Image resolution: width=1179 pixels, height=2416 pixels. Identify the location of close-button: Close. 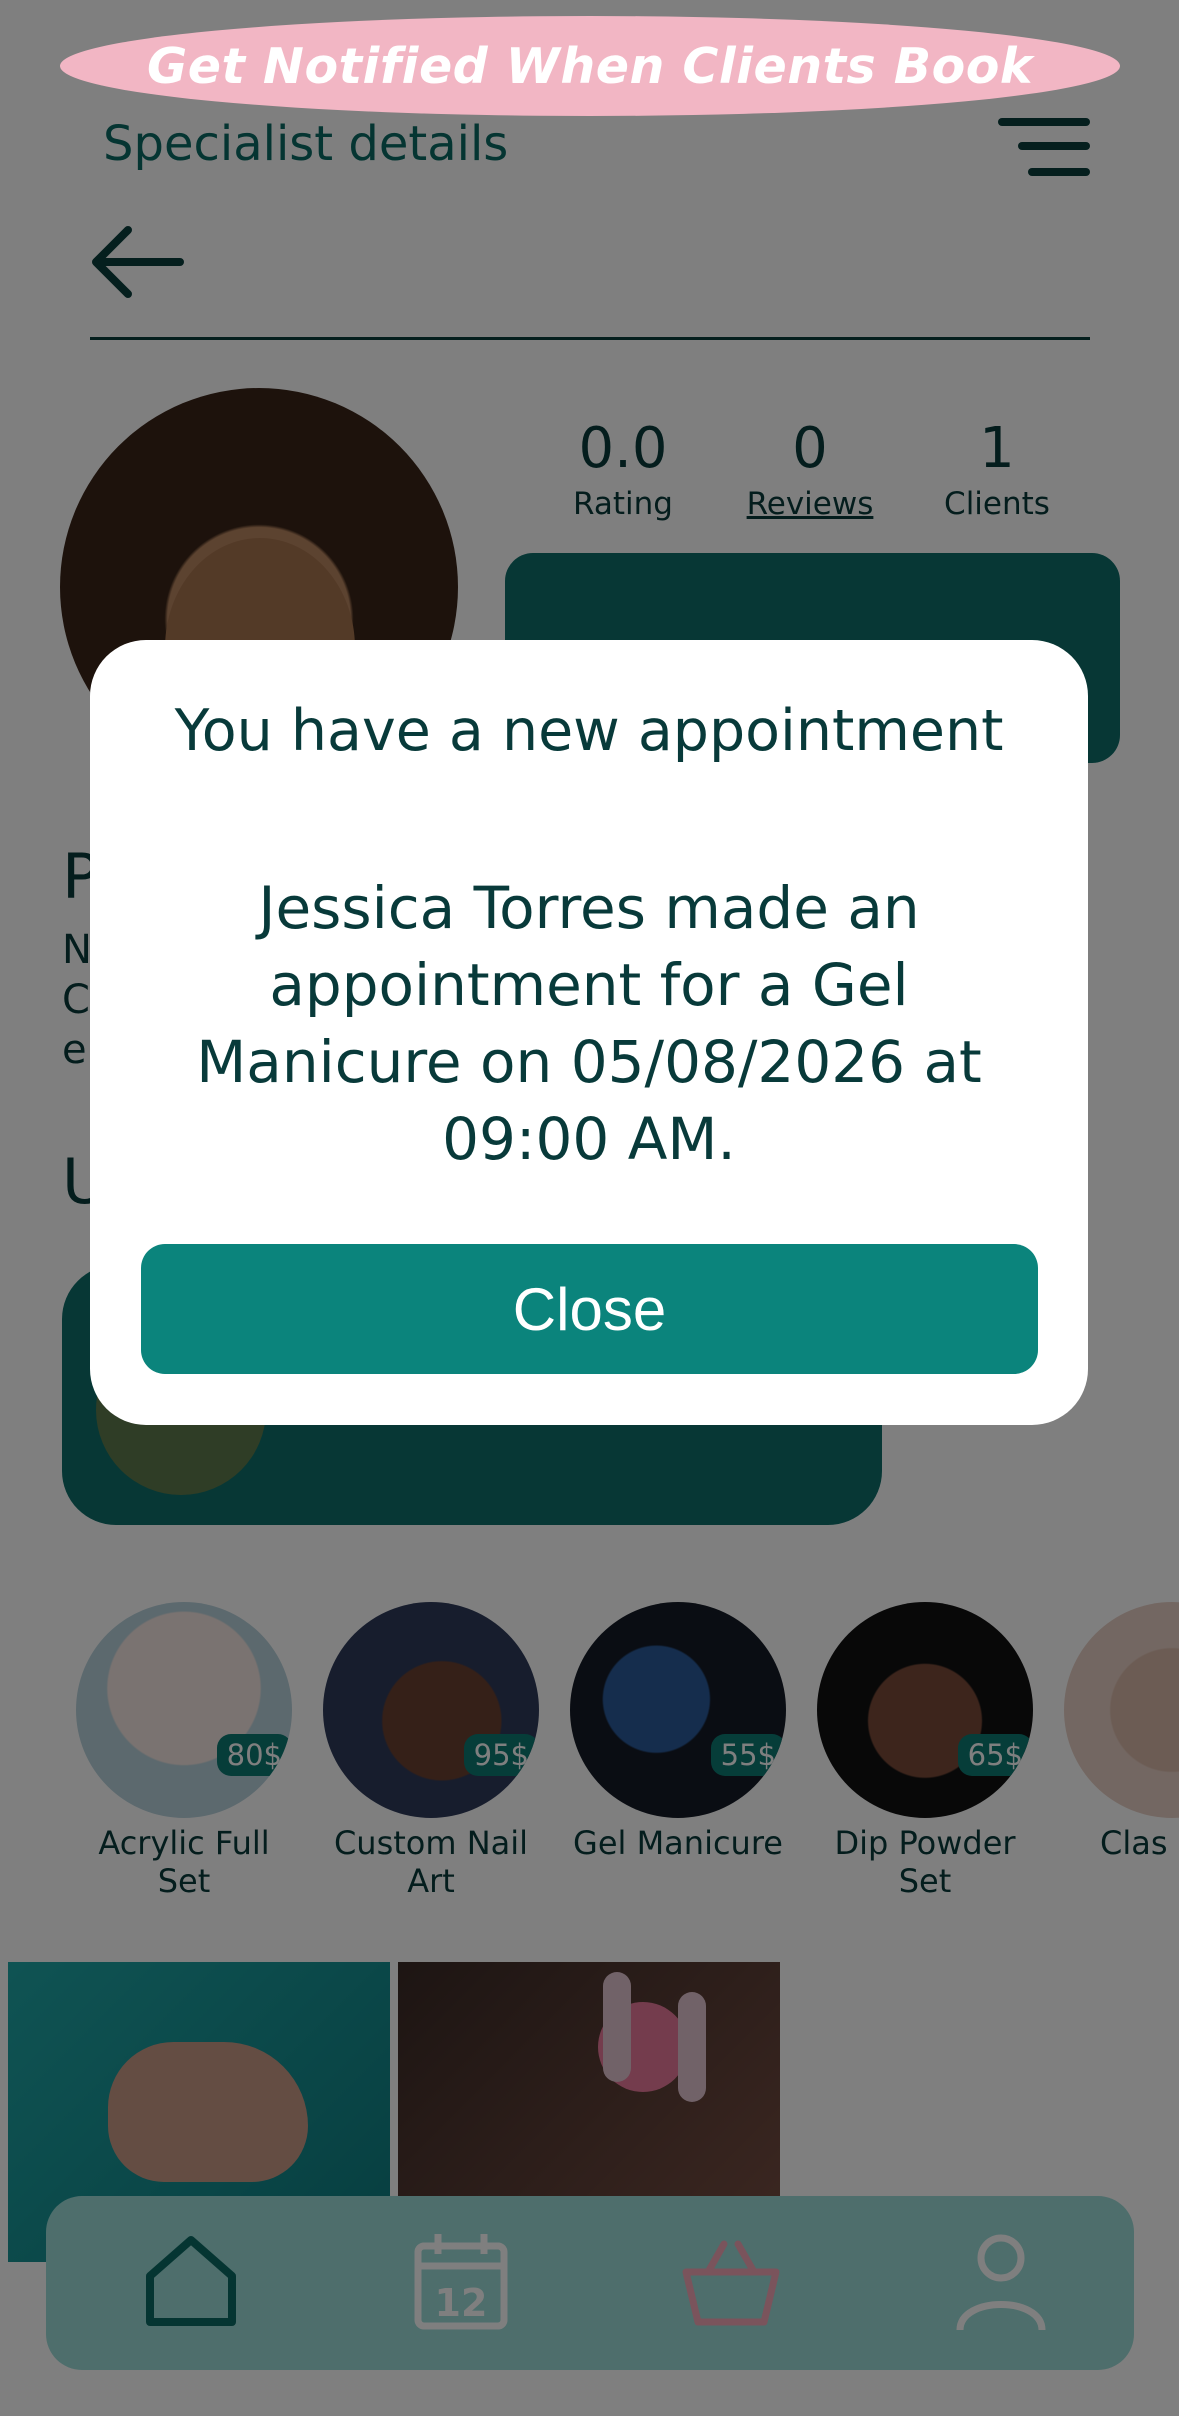
(589, 1309).